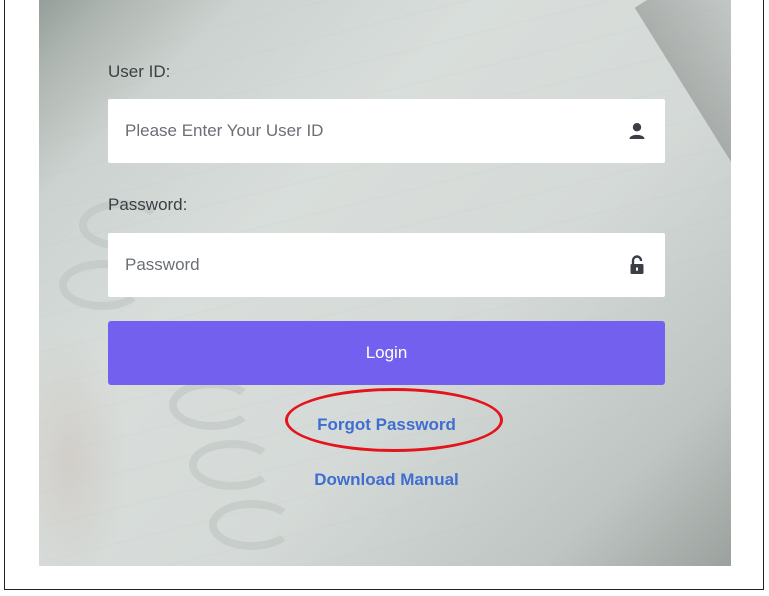  Describe the element at coordinates (386, 353) in the screenshot. I see `login-button: Login` at that location.